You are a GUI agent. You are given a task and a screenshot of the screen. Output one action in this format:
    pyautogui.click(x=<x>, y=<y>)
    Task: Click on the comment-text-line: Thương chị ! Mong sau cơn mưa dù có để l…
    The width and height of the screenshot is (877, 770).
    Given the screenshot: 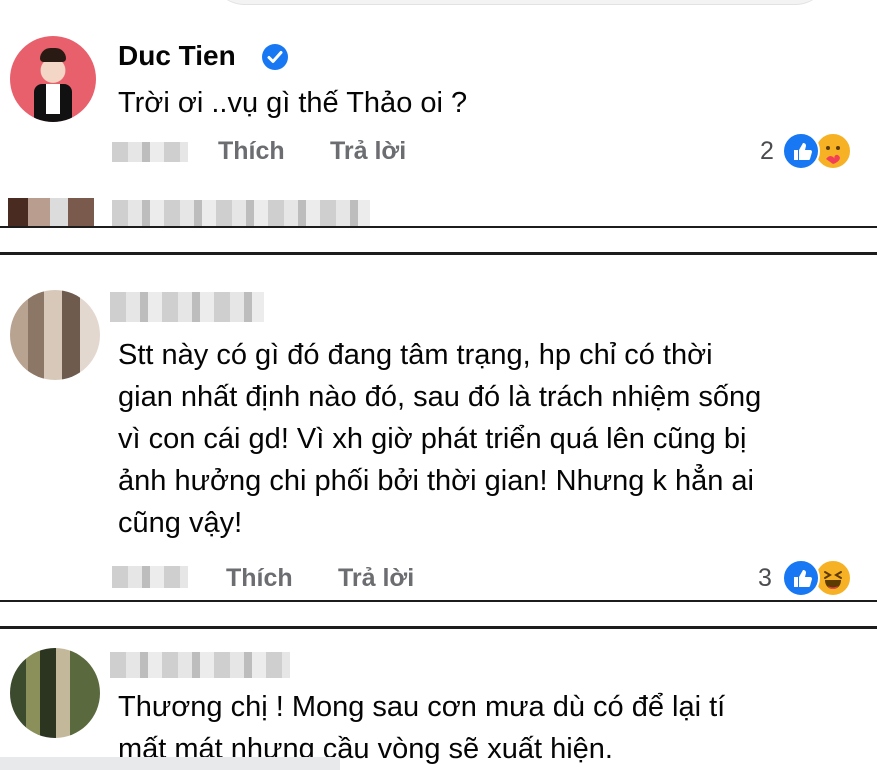 What is the action you would take?
    pyautogui.click(x=422, y=707)
    